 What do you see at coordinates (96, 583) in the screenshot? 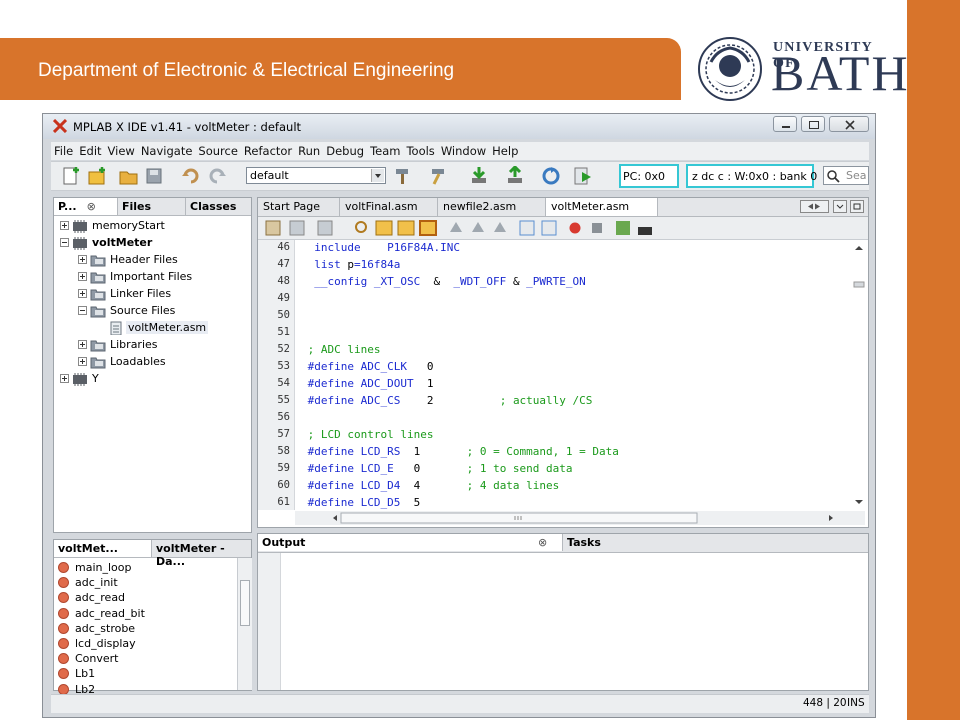
I see `symbol-label: adc_init` at bounding box center [96, 583].